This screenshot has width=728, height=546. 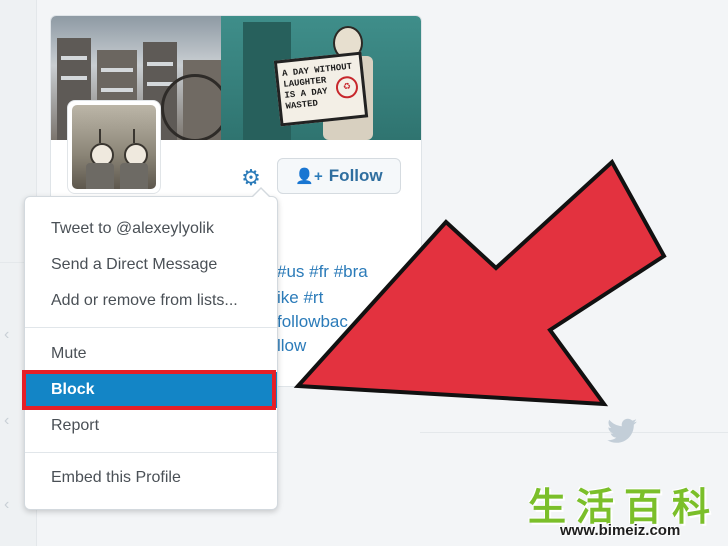 What do you see at coordinates (620, 530) in the screenshot?
I see `watermark-url: www.bimeiz.com` at bounding box center [620, 530].